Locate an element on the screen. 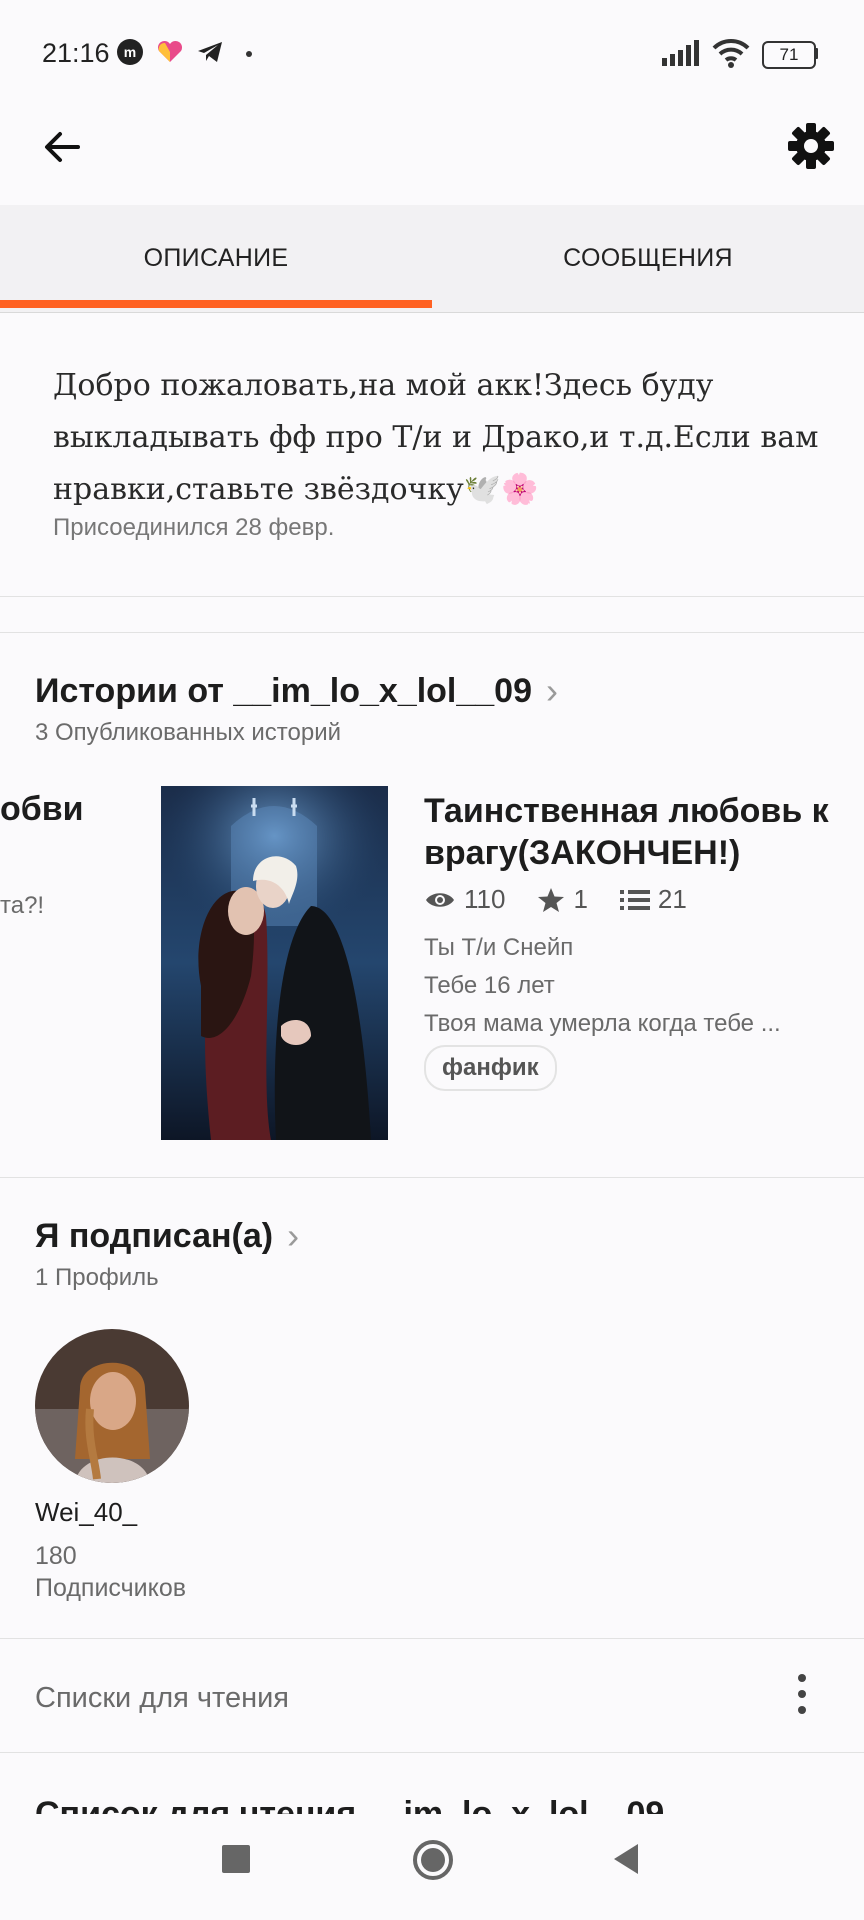  battery-level: 71 is located at coordinates (789, 54).